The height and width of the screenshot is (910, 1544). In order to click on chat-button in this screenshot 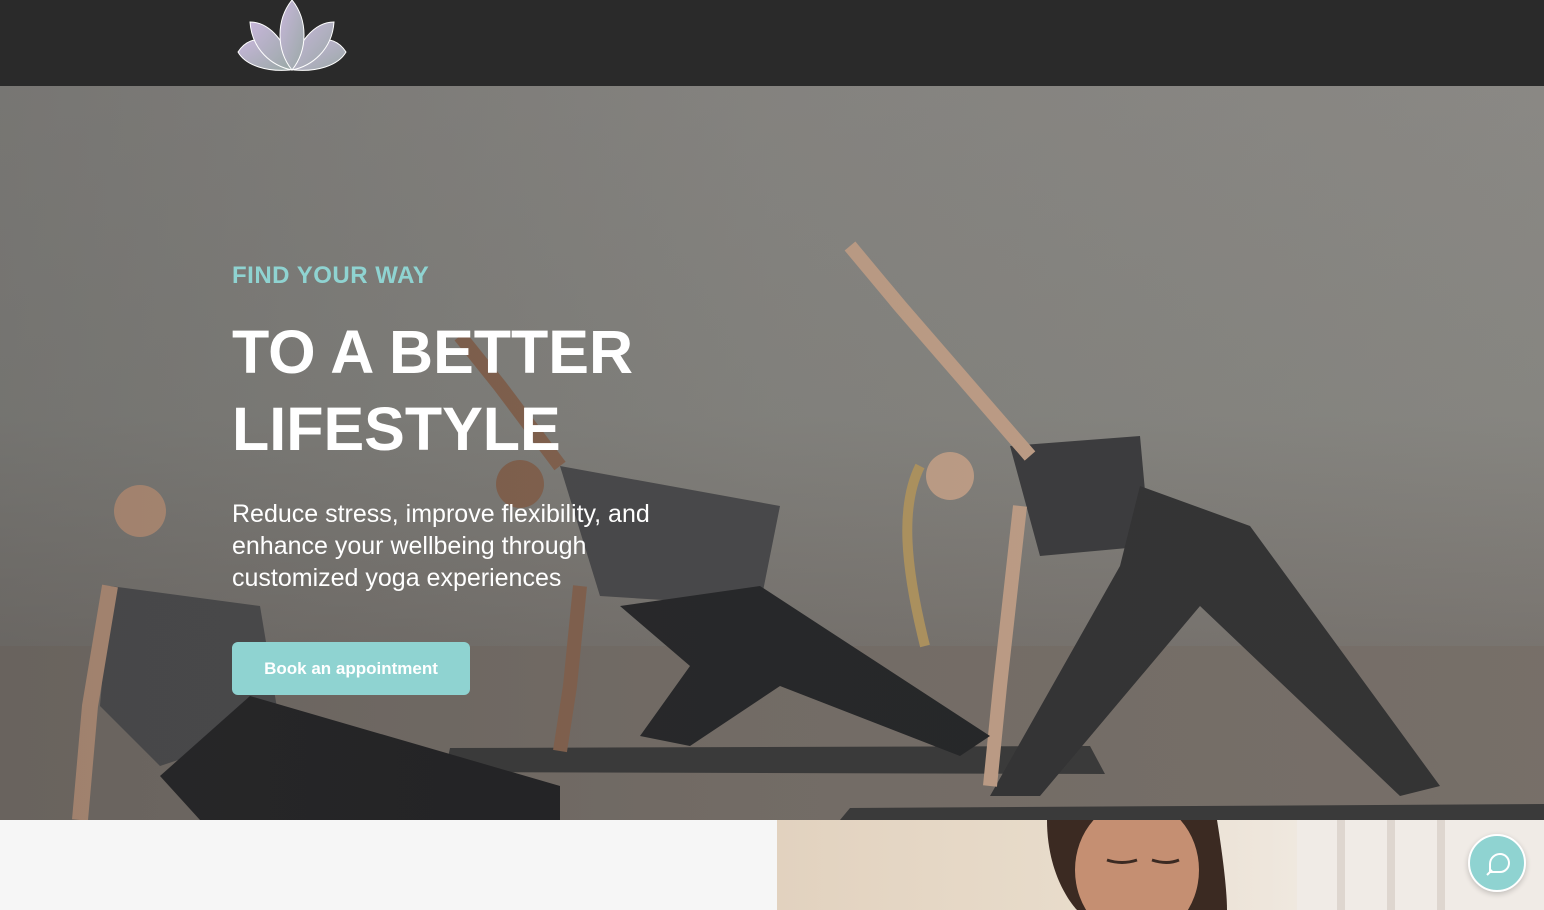, I will do `click(1497, 863)`.